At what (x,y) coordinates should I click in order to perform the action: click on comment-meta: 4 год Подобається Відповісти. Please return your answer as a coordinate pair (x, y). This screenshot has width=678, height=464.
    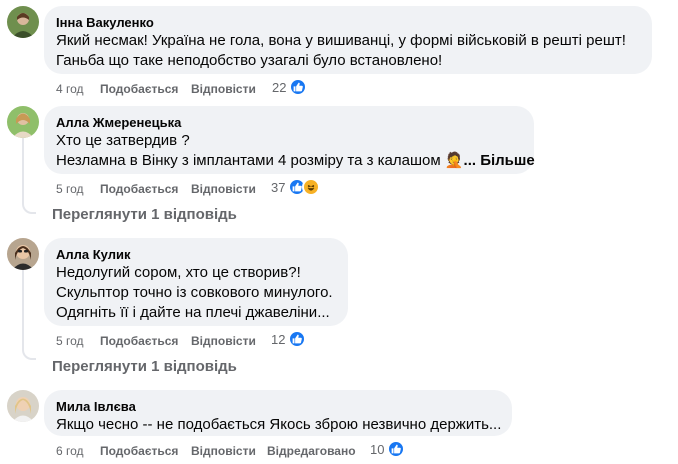
    Looking at the image, I should click on (181, 89).